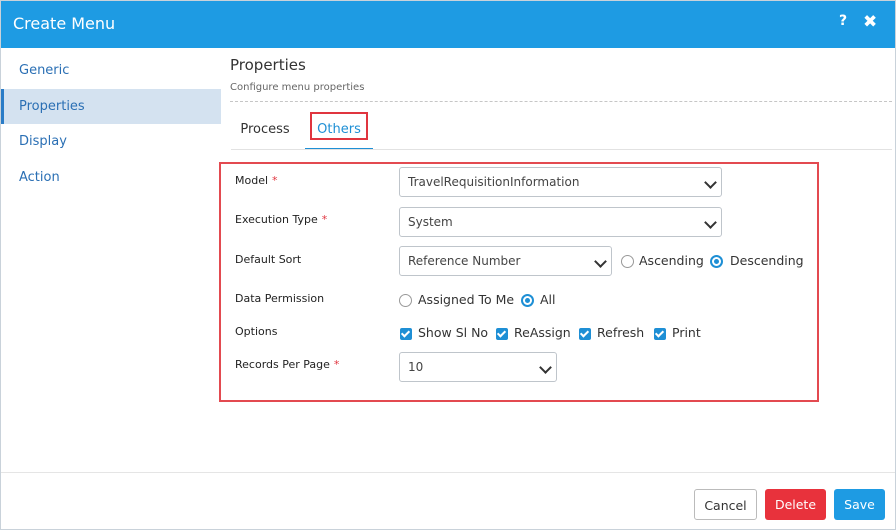 The image size is (896, 530). I want to click on delete-button: Delete, so click(795, 504).